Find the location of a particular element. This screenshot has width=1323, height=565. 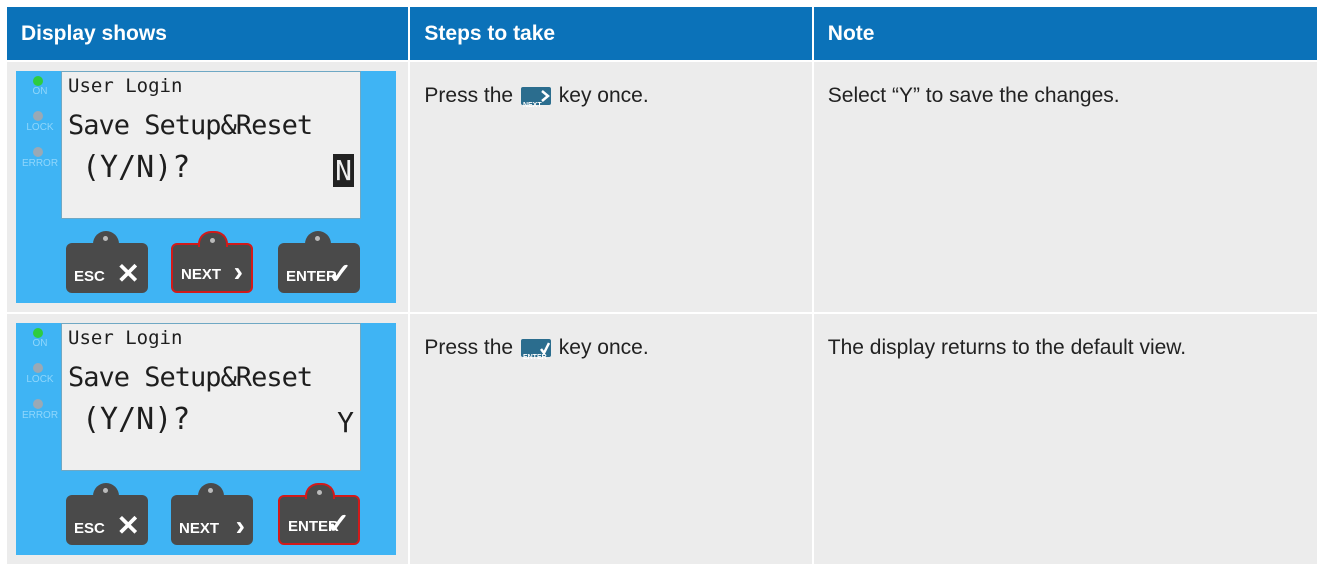

lcd-value: Y is located at coordinates (345, 422).